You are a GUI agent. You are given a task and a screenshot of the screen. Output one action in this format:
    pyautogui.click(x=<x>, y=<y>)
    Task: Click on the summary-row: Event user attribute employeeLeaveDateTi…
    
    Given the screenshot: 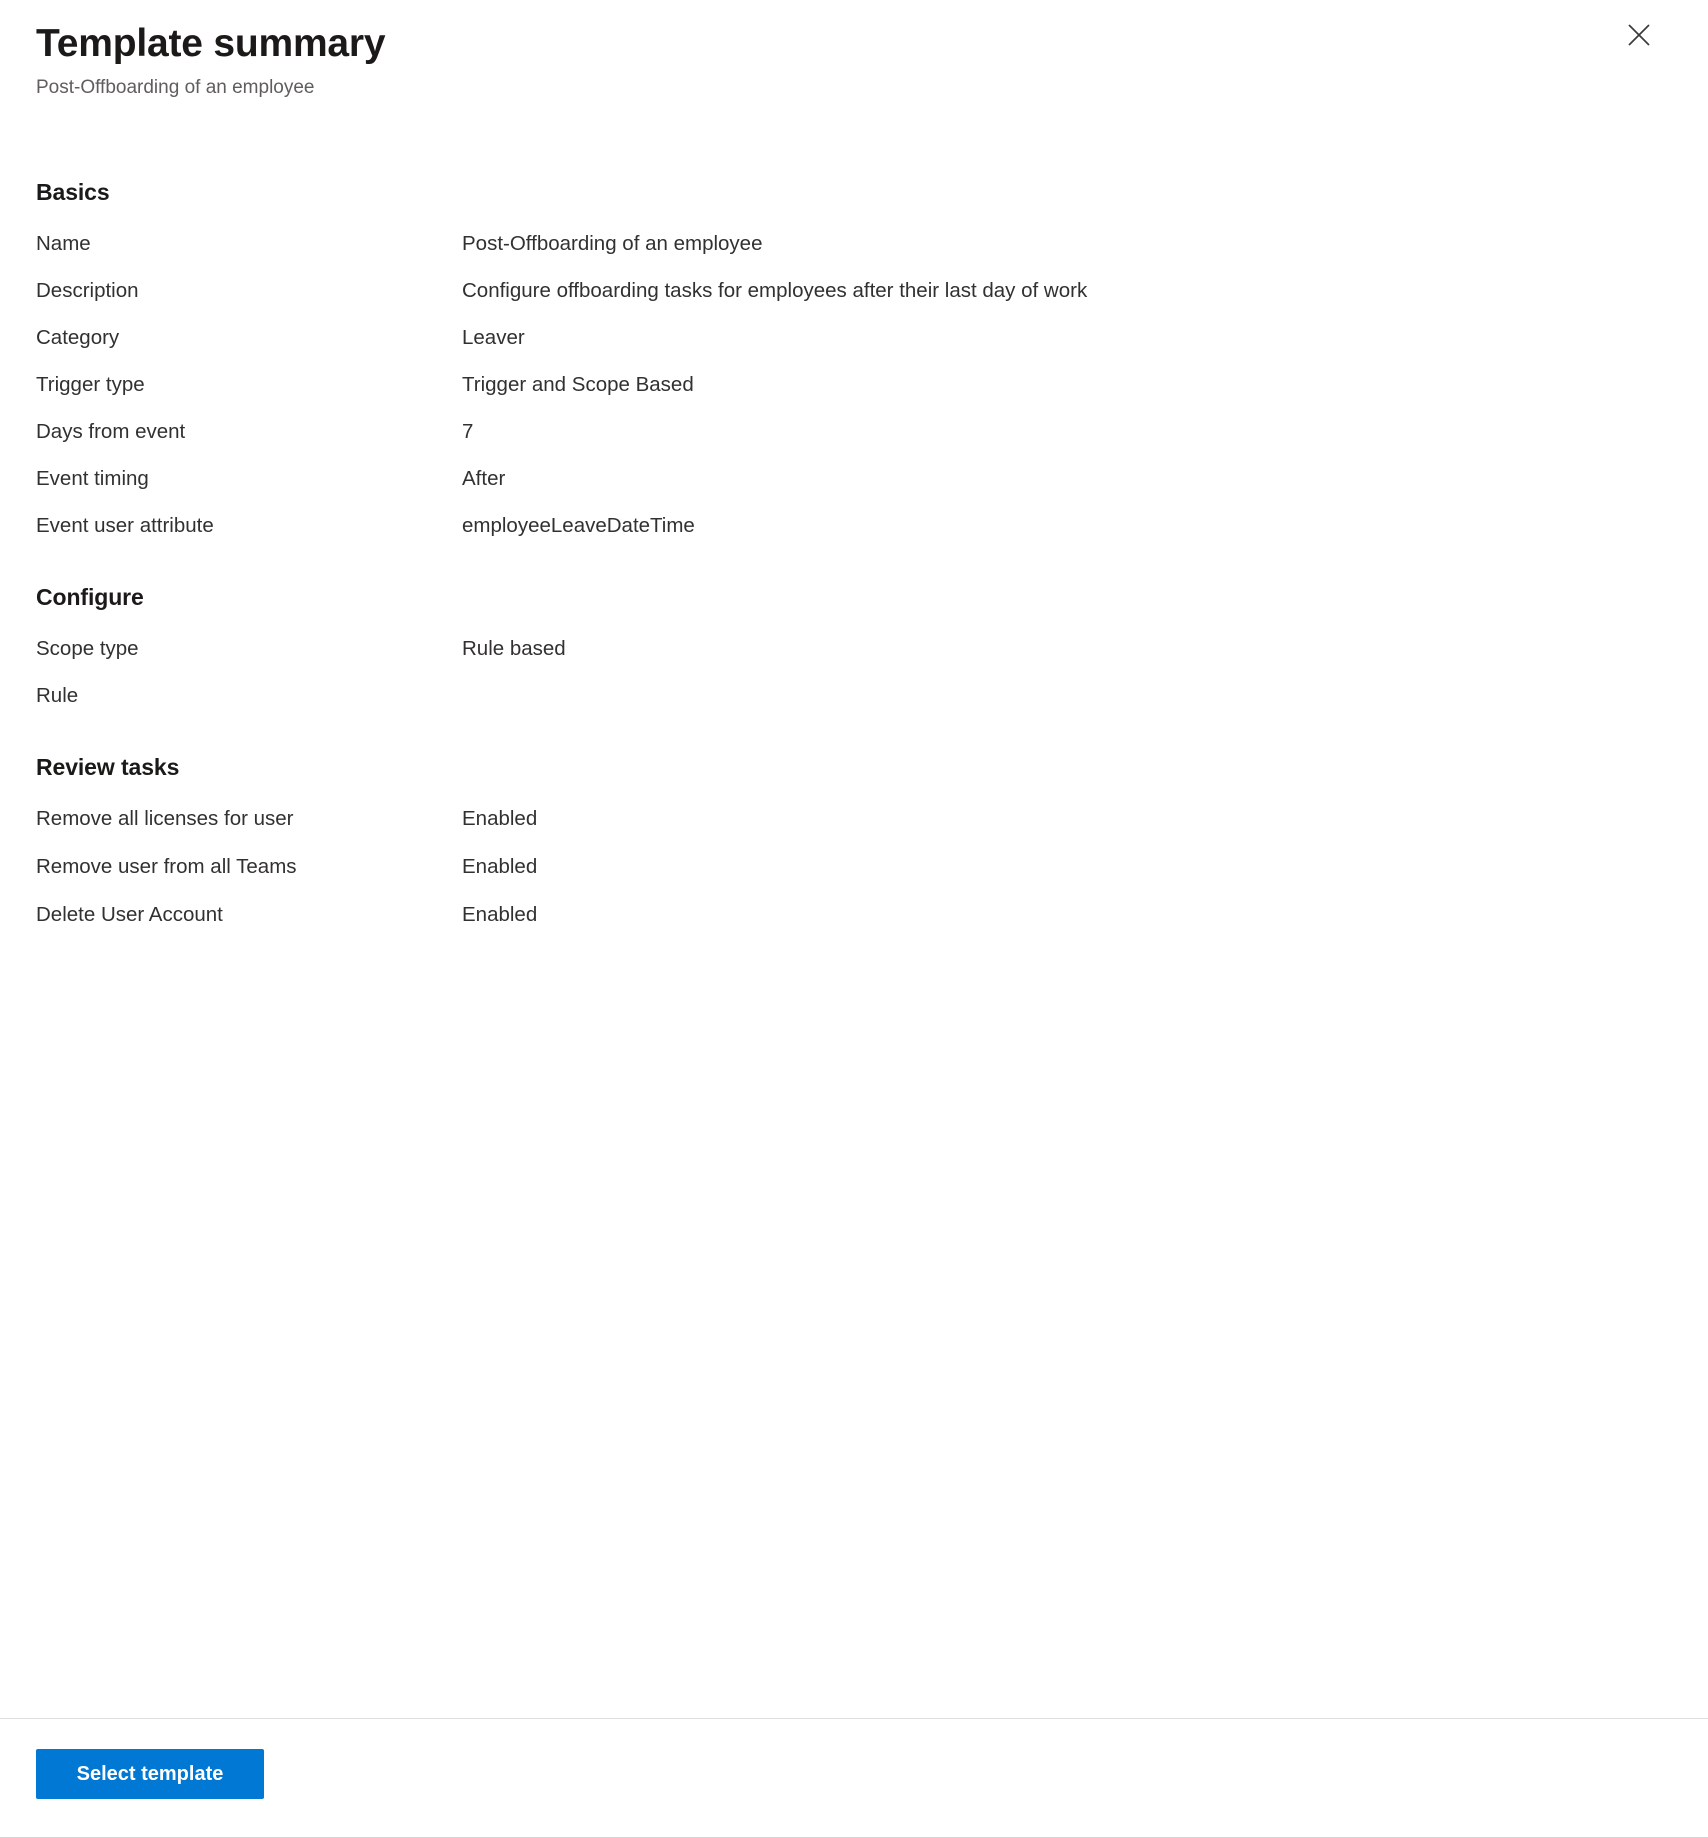 What is the action you would take?
    pyautogui.click(x=854, y=526)
    